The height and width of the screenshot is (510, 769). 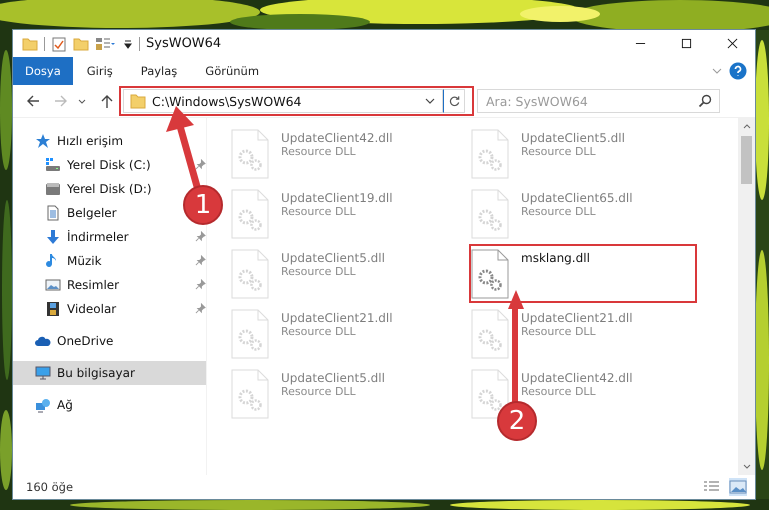 What do you see at coordinates (43, 141) in the screenshot?
I see `star-icon` at bounding box center [43, 141].